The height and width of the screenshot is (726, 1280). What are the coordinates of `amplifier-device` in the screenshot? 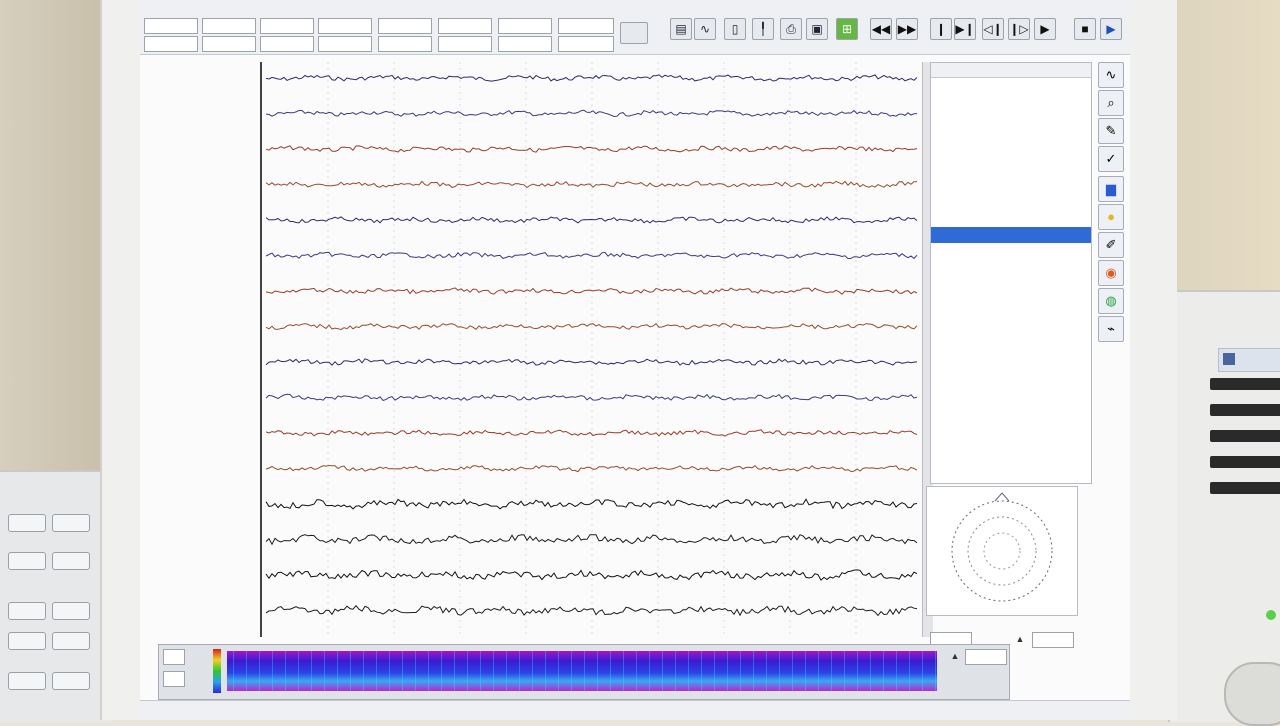 It's located at (1224, 508).